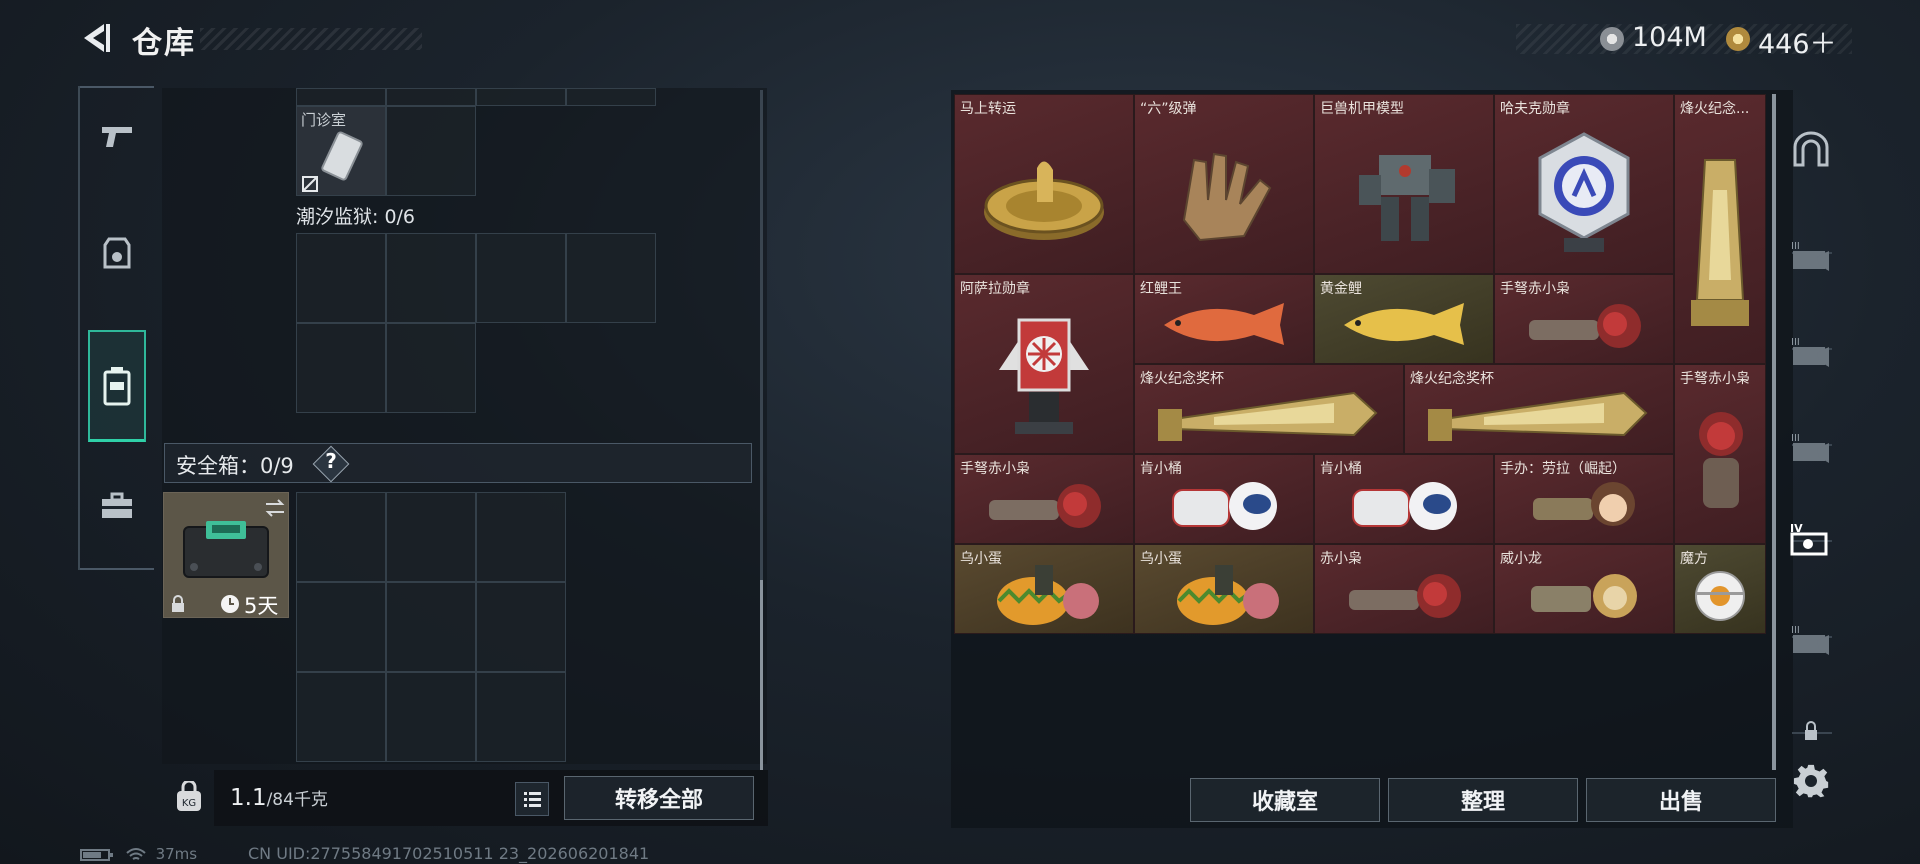 The height and width of the screenshot is (864, 1920). I want to click on bullet-hand-icon, so click(1227, 196).